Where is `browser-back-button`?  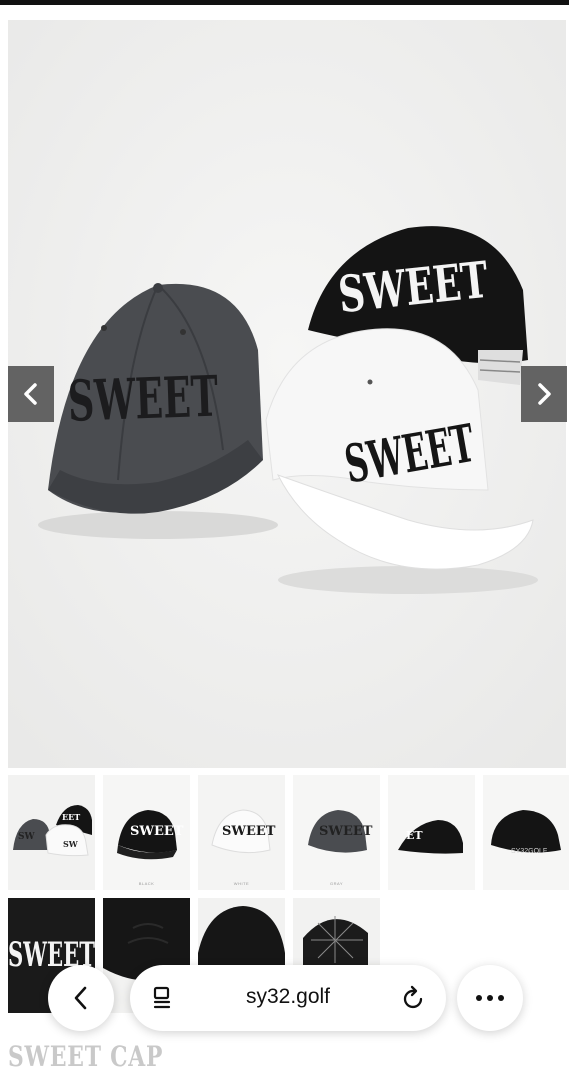
browser-back-button is located at coordinates (81, 998).